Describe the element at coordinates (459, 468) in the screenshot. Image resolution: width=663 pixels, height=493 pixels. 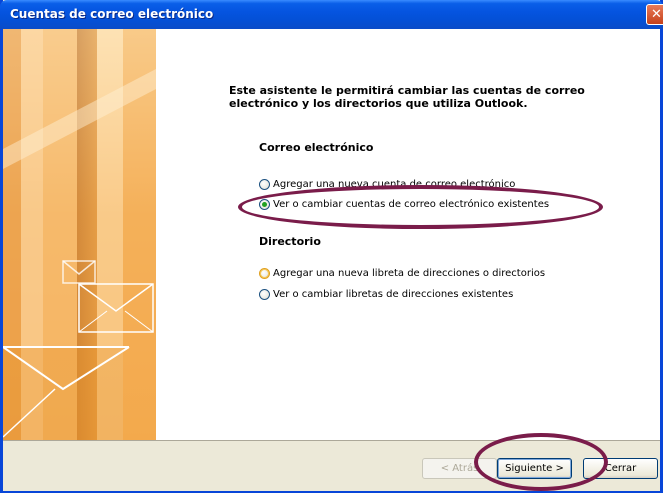
I see `back-button: < Atrás` at that location.